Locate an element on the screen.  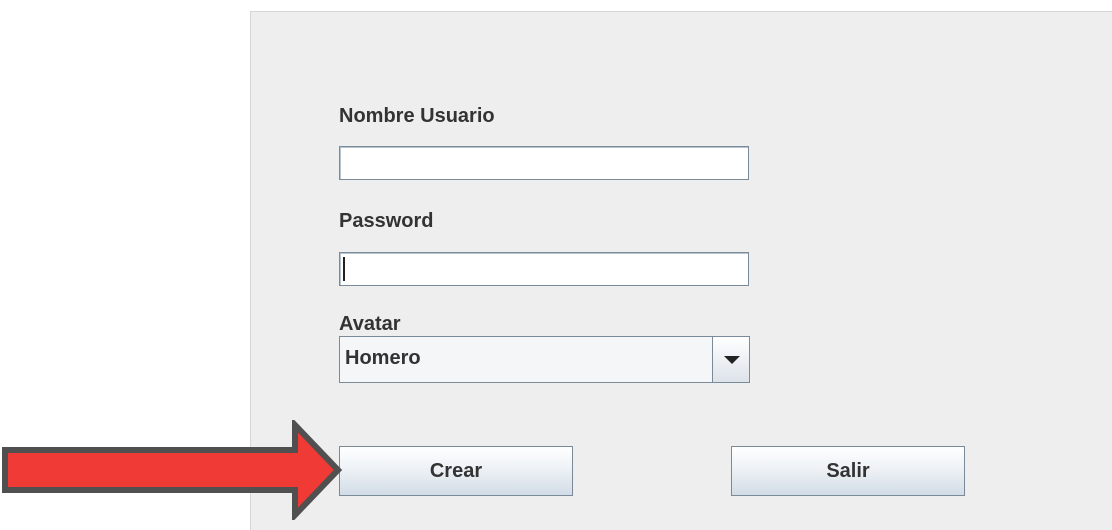
chevron-down-icon is located at coordinates (732, 360).